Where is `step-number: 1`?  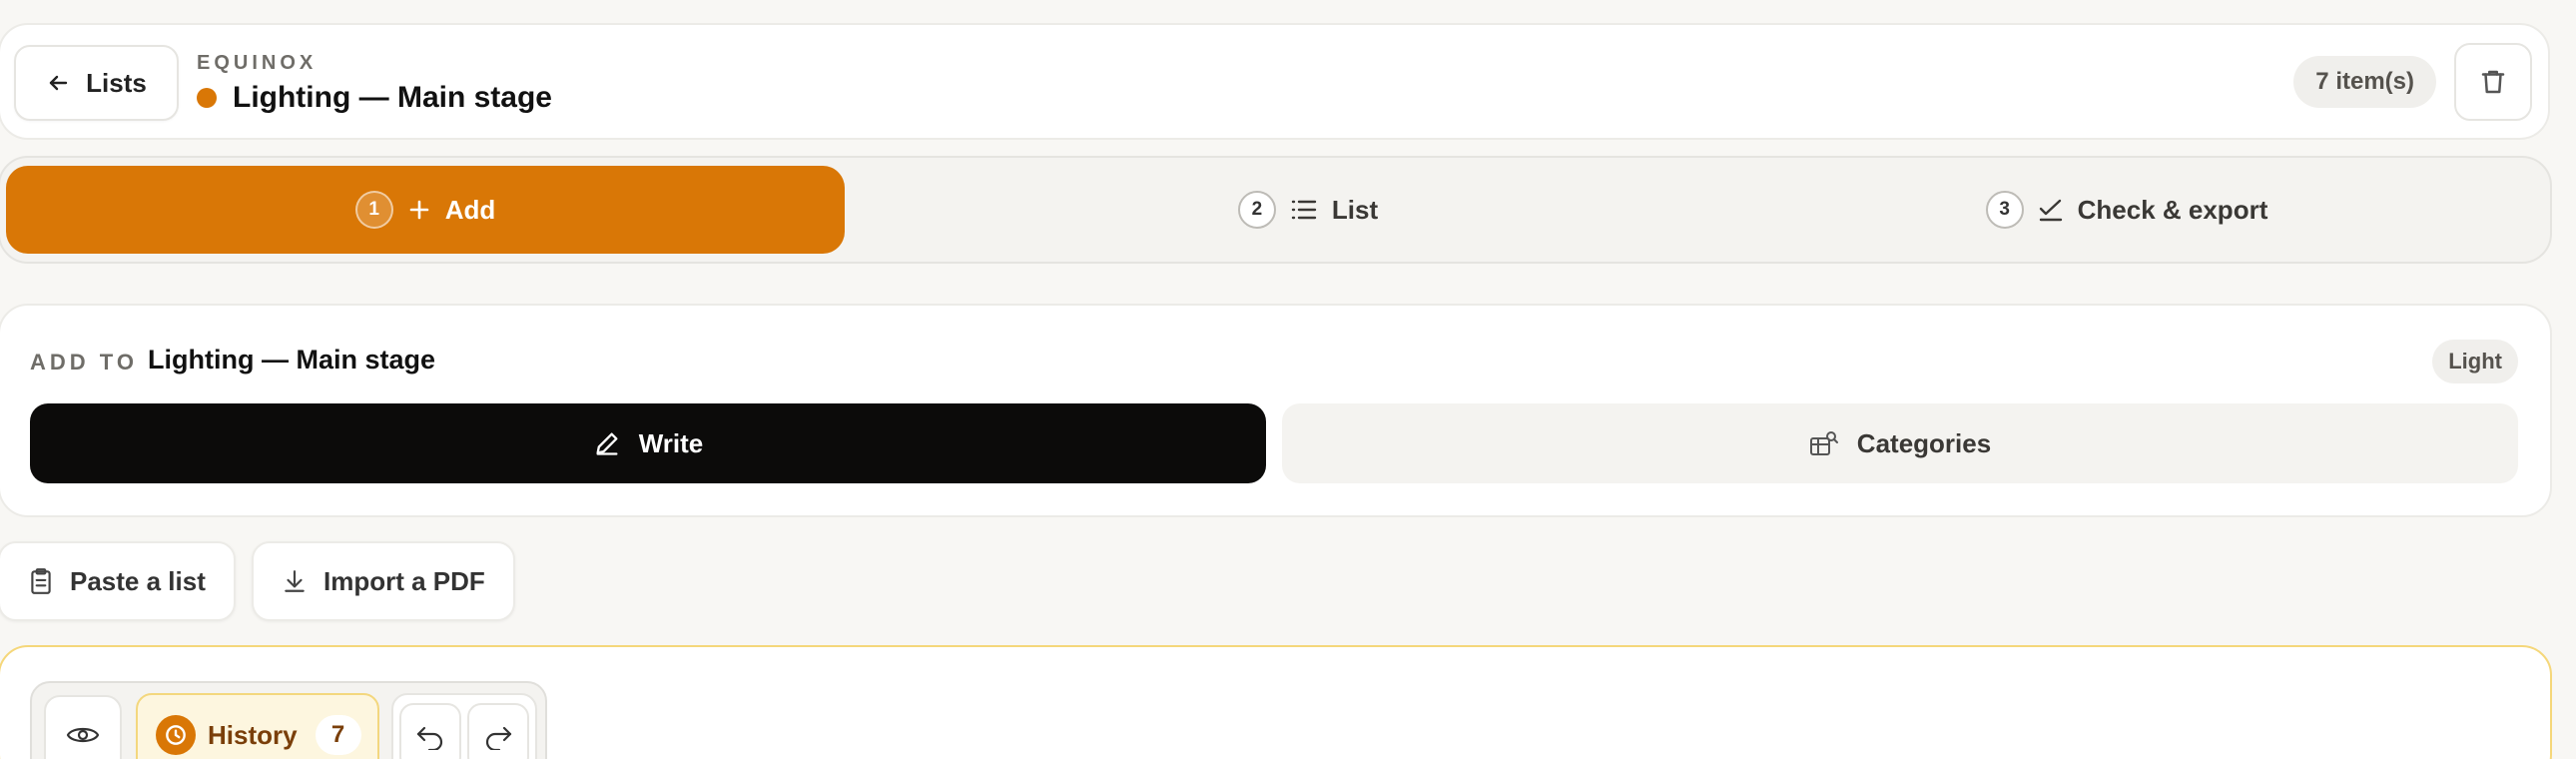
step-number: 1 is located at coordinates (373, 210).